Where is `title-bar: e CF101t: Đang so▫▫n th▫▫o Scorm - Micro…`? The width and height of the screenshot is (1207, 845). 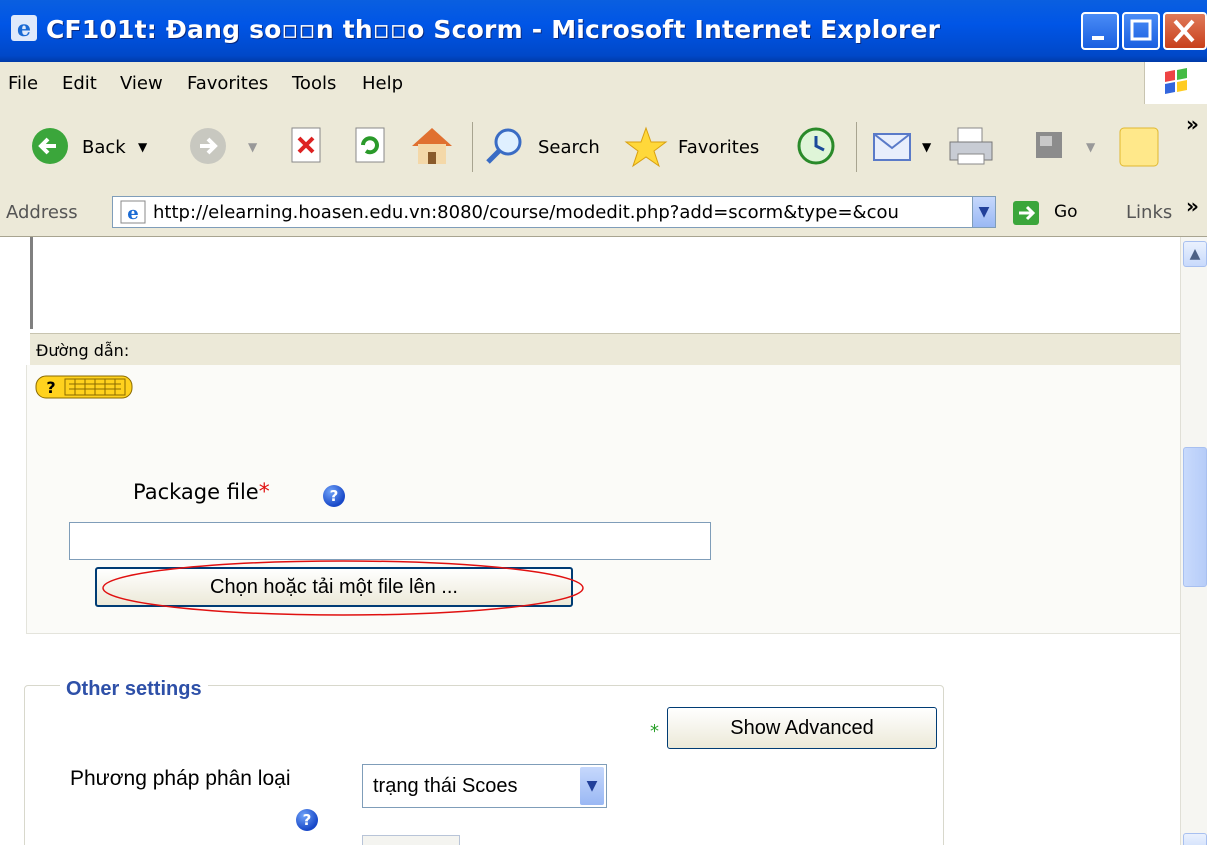
title-bar: e CF101t: Đang so▫▫n th▫▫o Scorm - Micro… is located at coordinates (603, 31).